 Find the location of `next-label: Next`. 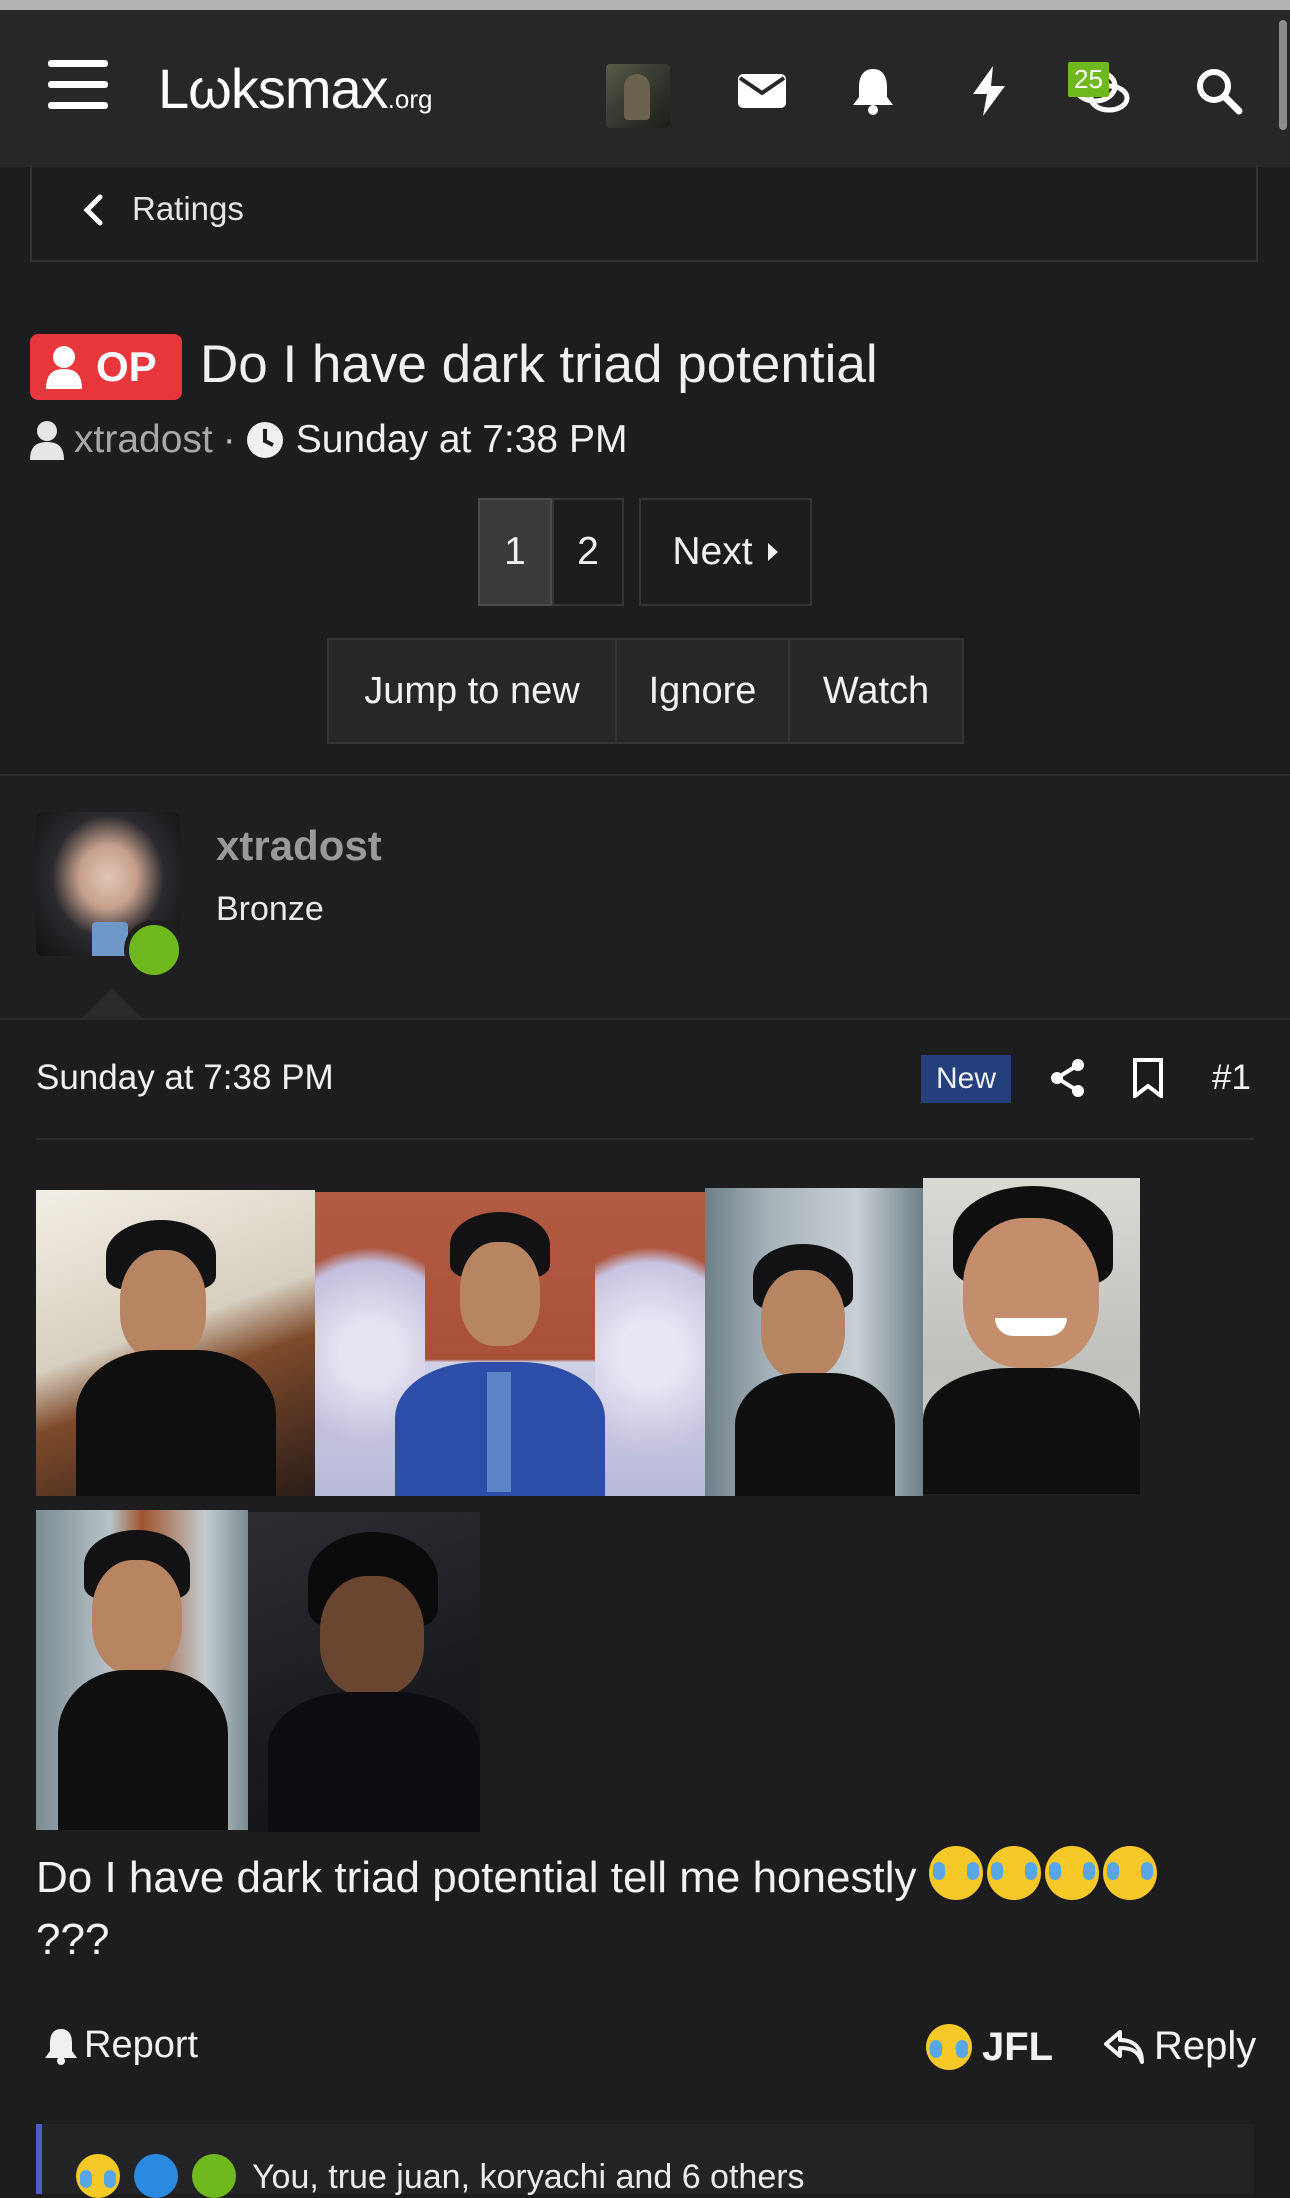

next-label: Next is located at coordinates (712, 551).